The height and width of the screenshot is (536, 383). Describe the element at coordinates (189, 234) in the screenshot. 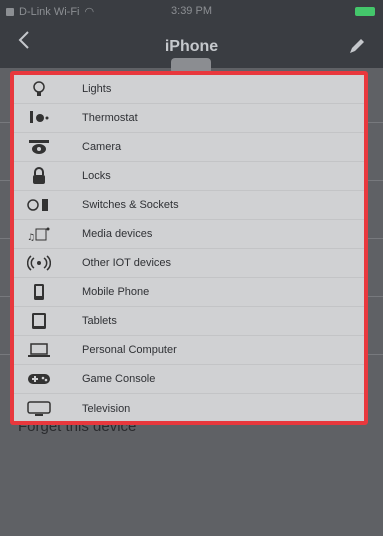

I see `menu-item-media: ♫ Media devices` at that location.